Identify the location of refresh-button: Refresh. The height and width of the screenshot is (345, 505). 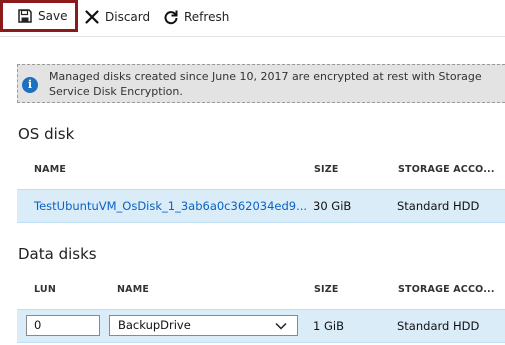
(196, 17).